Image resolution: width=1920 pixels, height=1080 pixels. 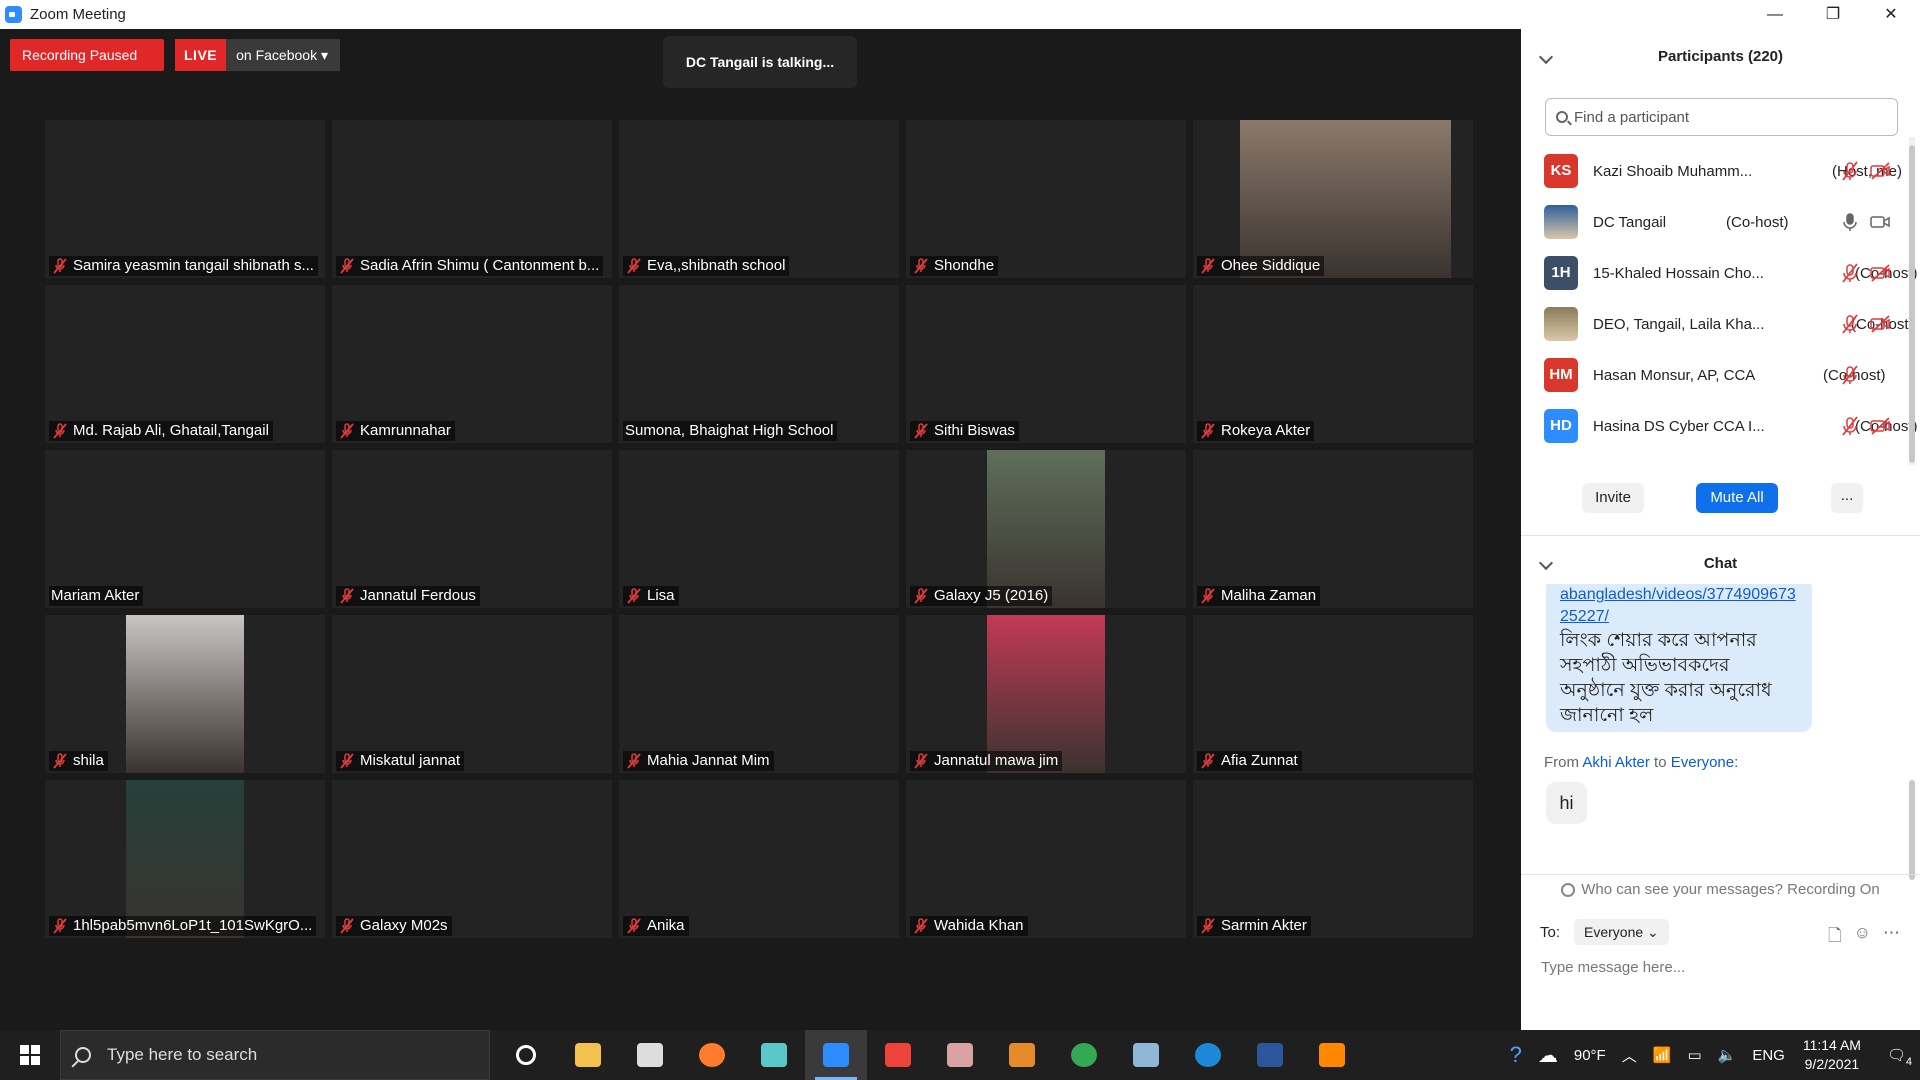 I want to click on collapse-chevron-icon, so click(x=1546, y=56).